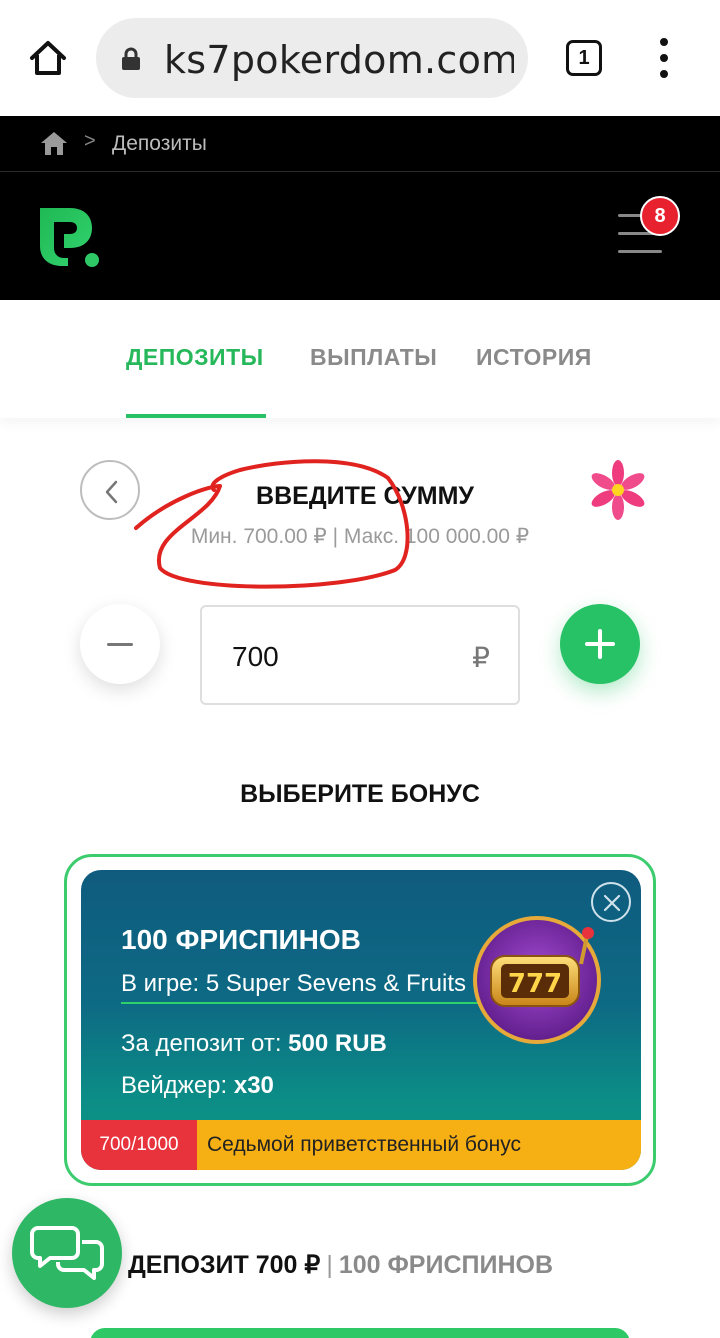 The width and height of the screenshot is (720, 1338). What do you see at coordinates (255, 656) in the screenshot?
I see `amount-value: 700` at bounding box center [255, 656].